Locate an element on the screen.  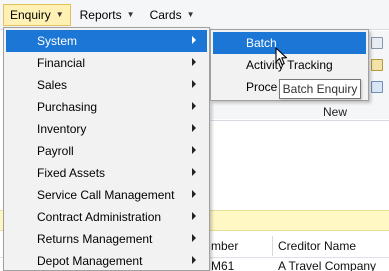
menu-item-label: Depot Management is located at coordinates (90, 261).